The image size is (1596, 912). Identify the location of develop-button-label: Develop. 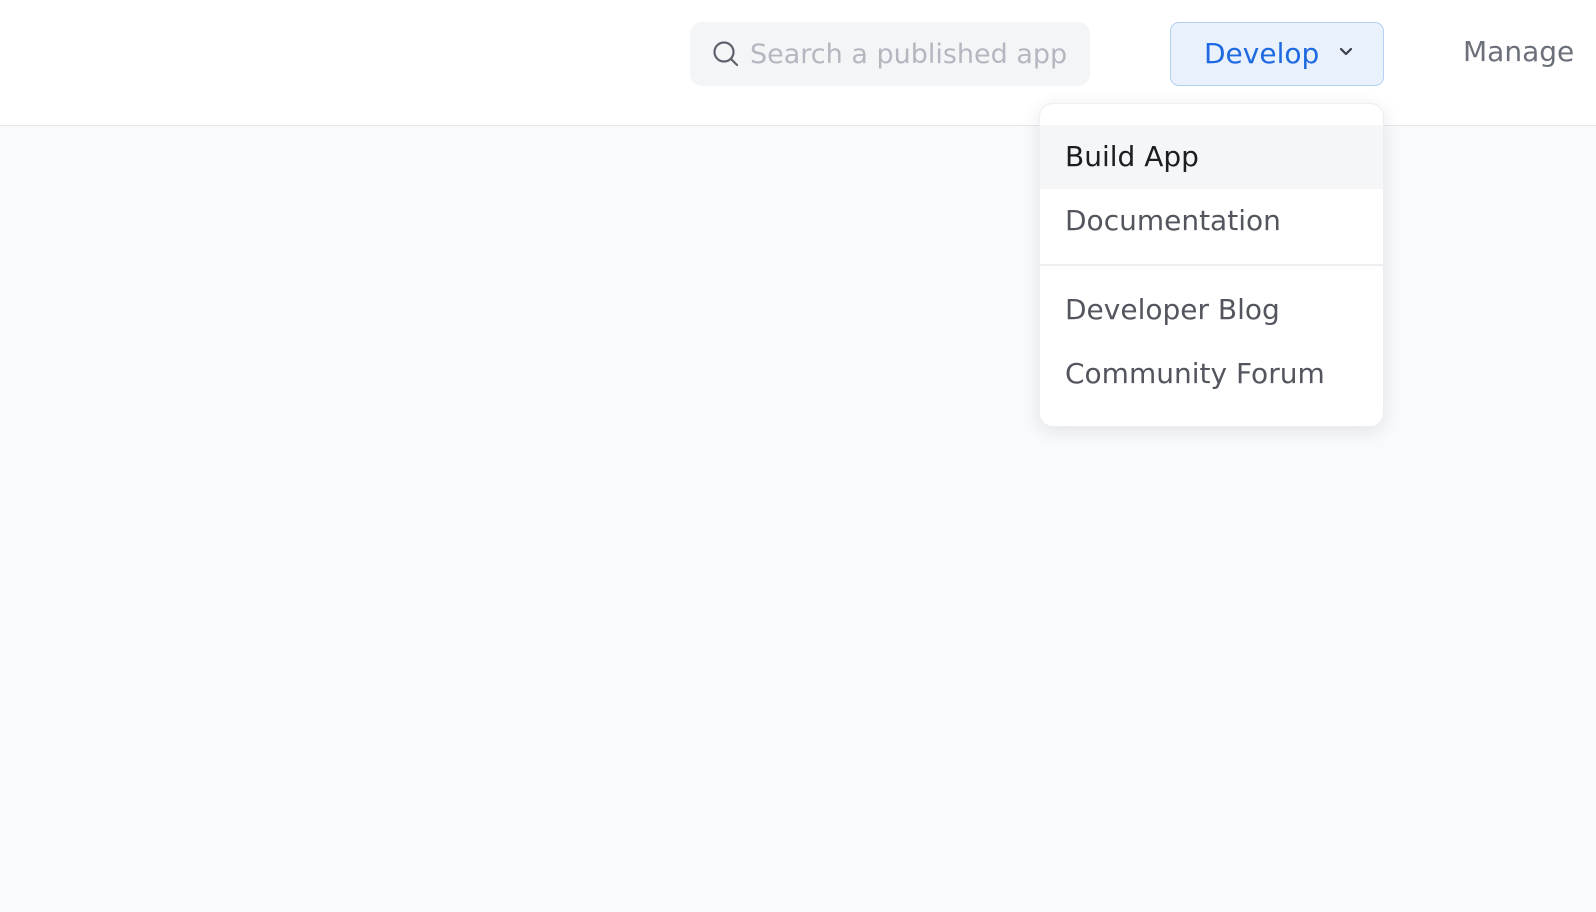
(1262, 53).